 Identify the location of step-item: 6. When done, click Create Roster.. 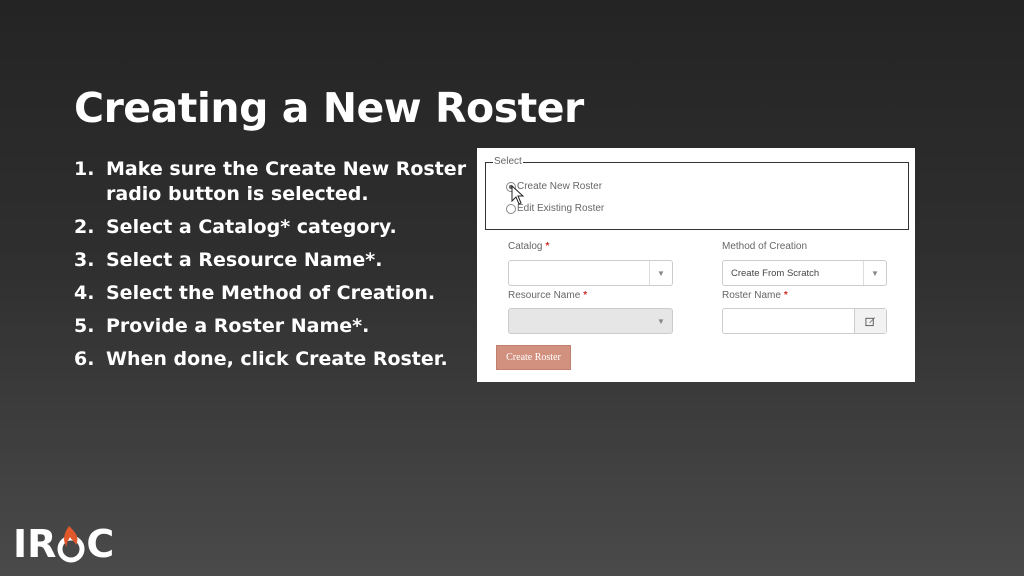
(274, 359).